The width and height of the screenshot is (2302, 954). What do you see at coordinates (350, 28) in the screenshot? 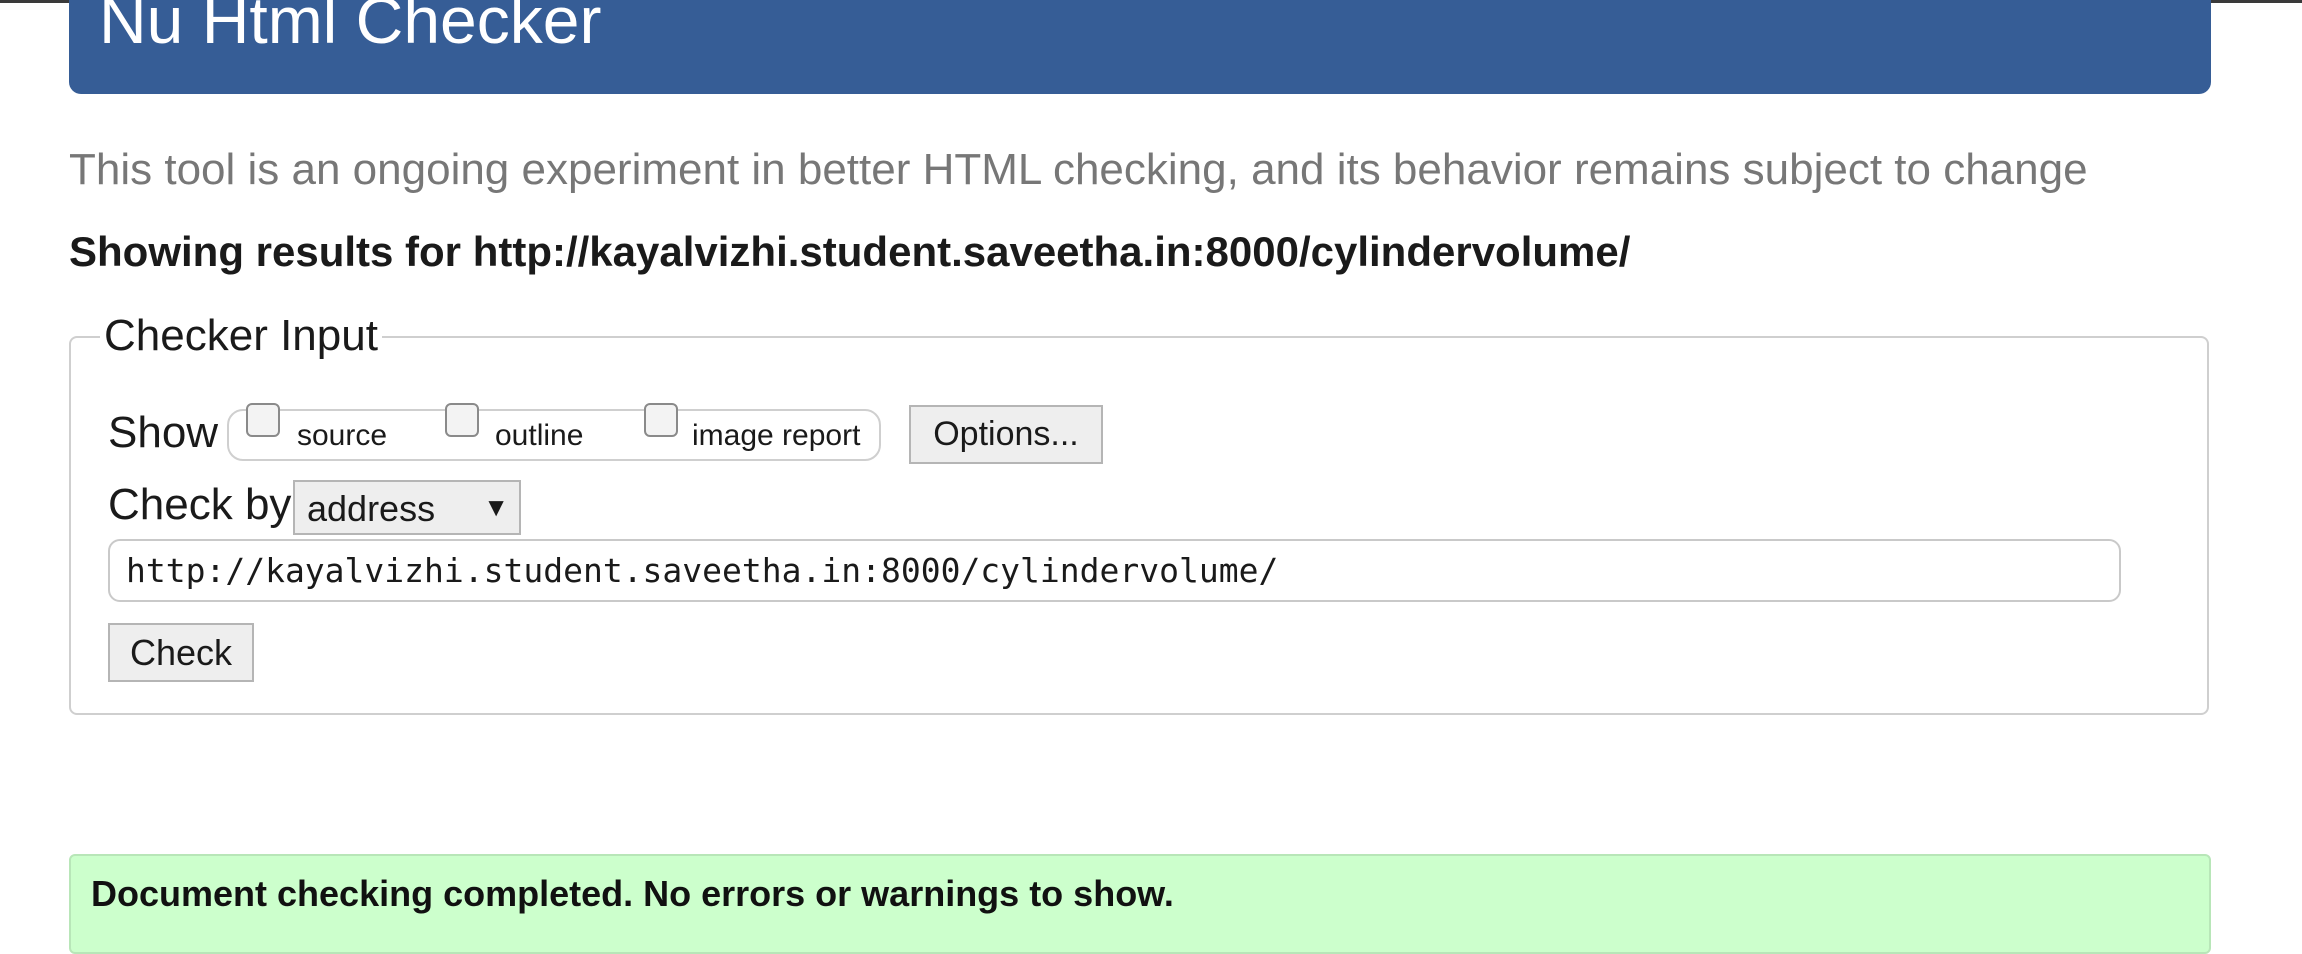
I see `page-title: Nu Html Checker` at bounding box center [350, 28].